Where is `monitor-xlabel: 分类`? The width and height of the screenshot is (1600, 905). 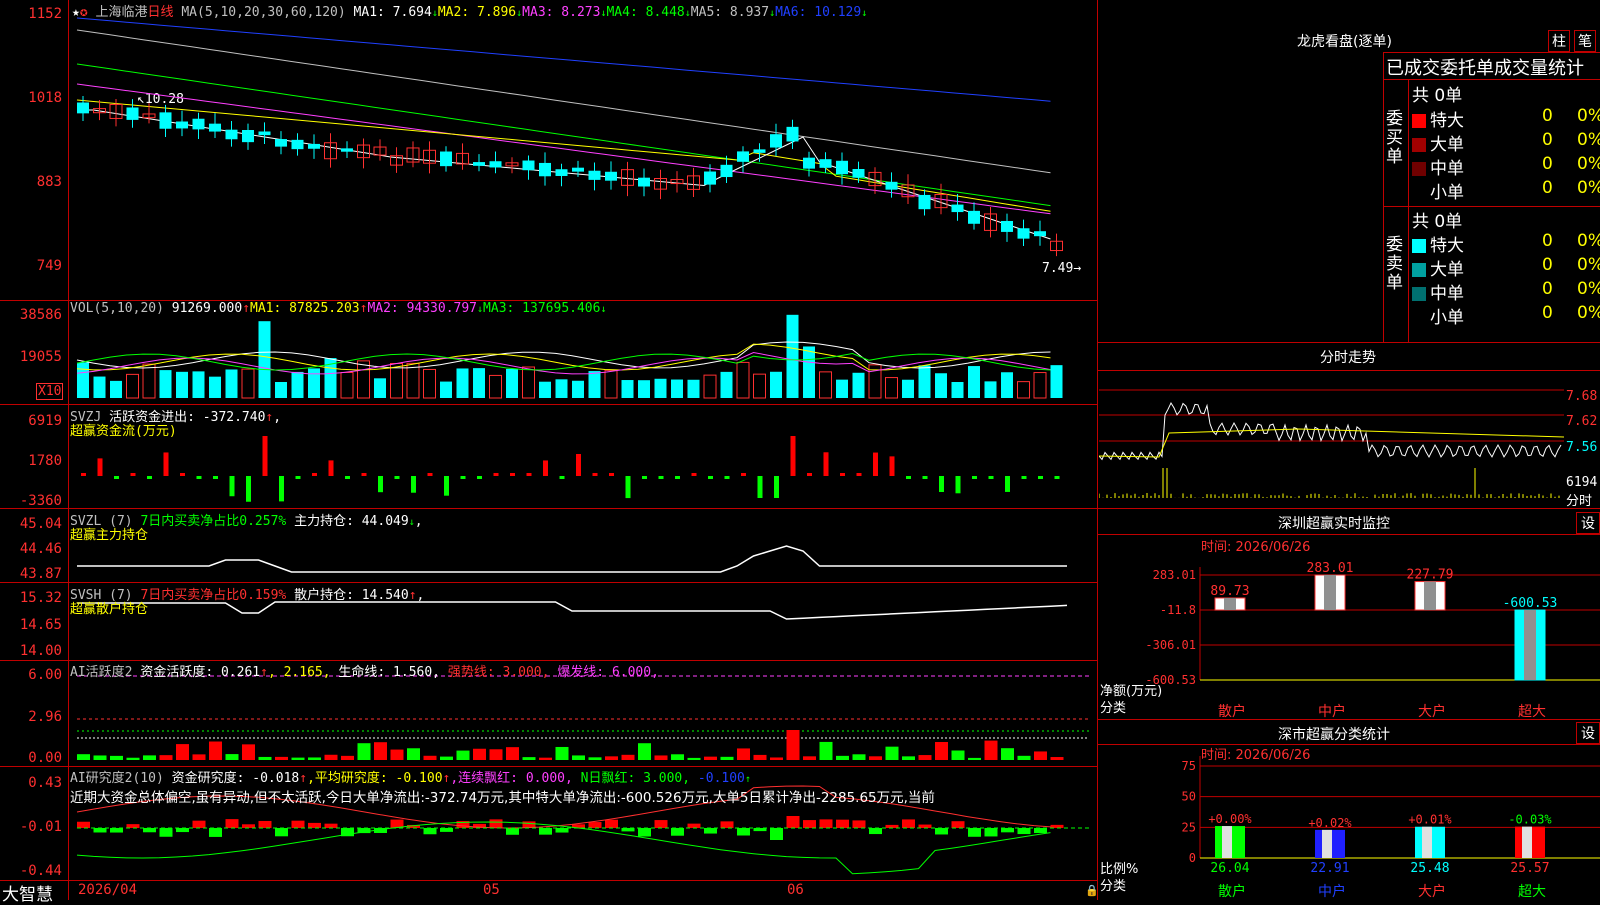
monitor-xlabel: 分类 is located at coordinates (1113, 708).